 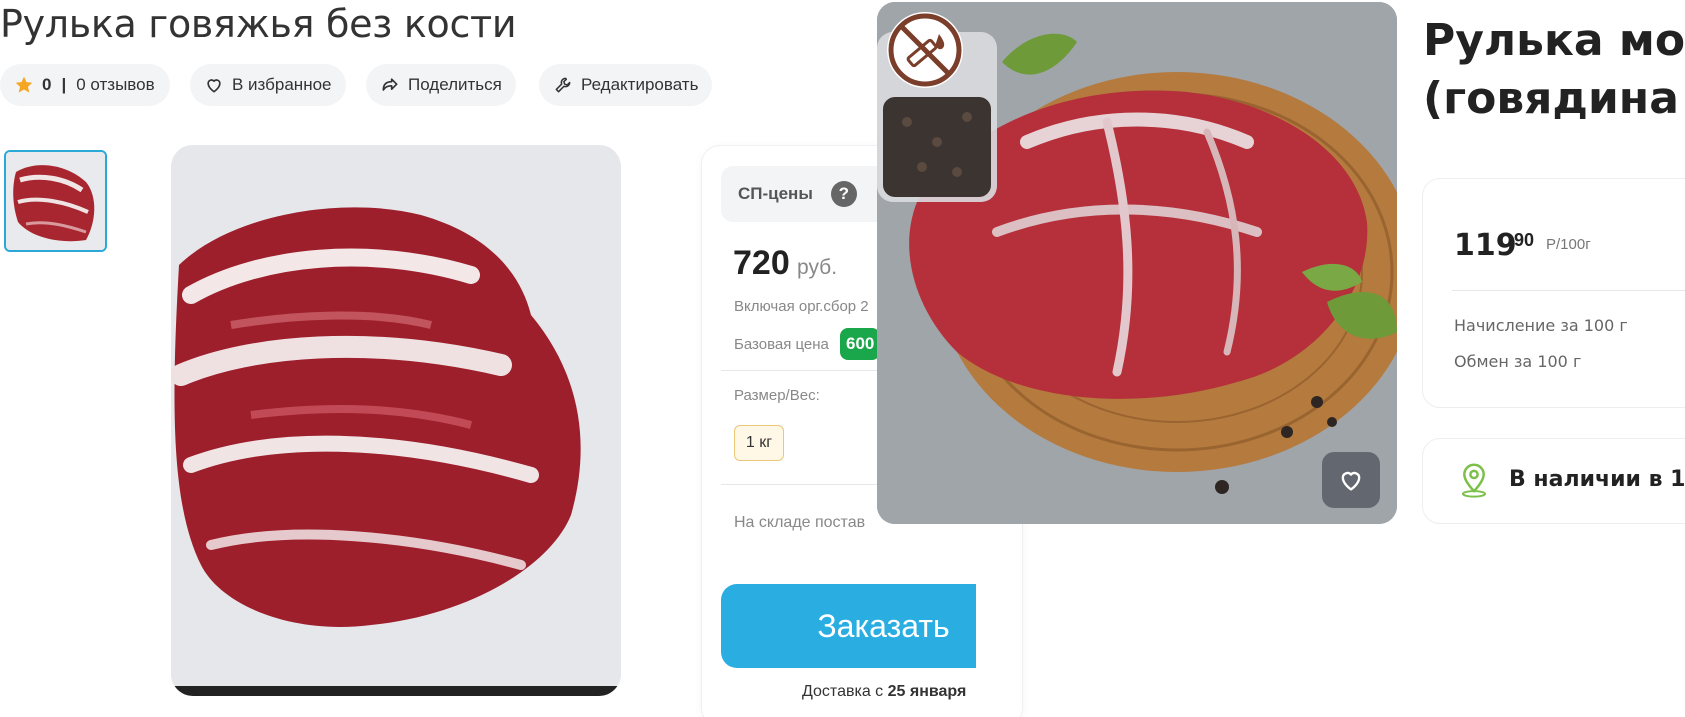 What do you see at coordinates (777, 395) in the screenshot?
I see `size-label: Размер/Вес:` at bounding box center [777, 395].